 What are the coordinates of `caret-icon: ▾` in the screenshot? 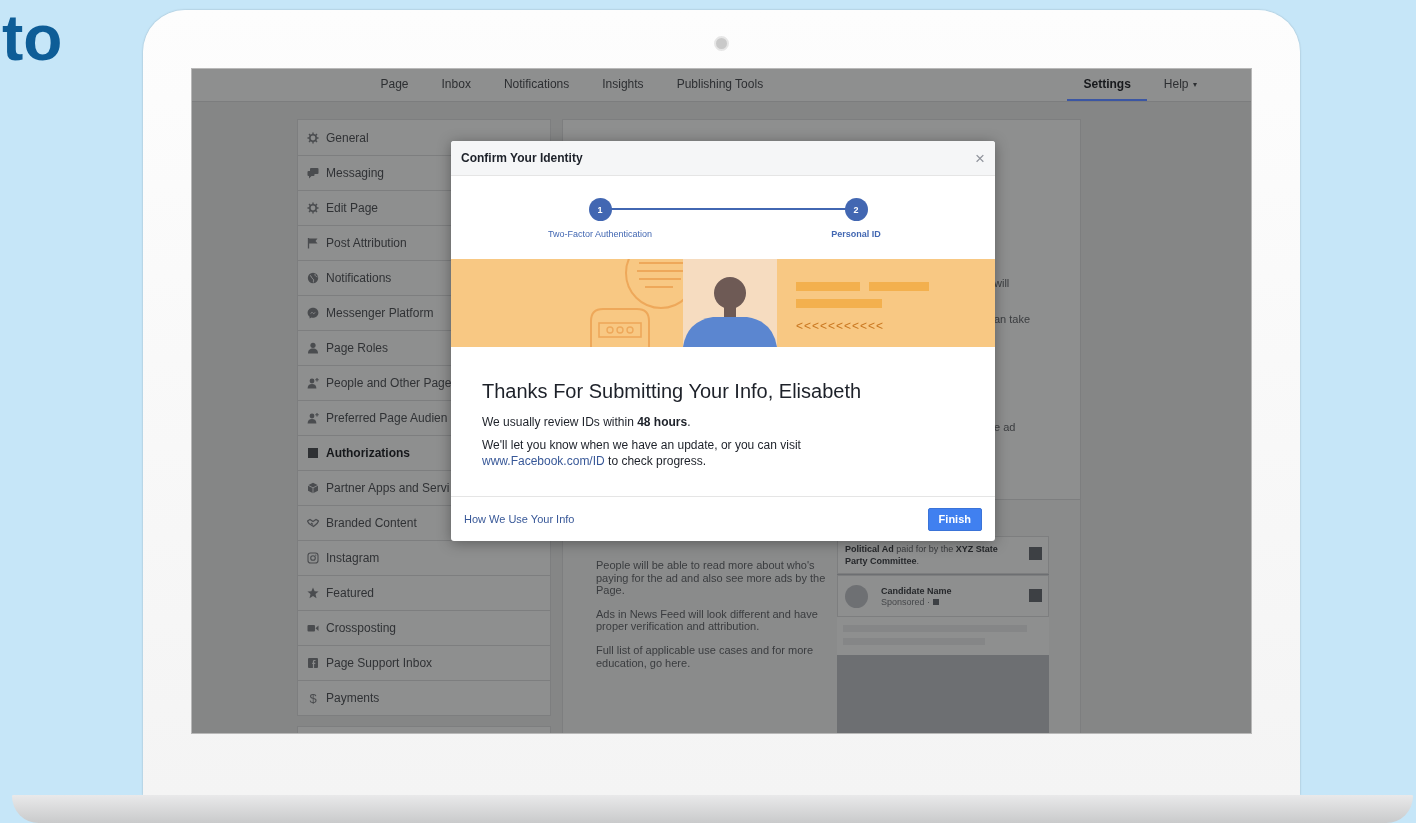 It's located at (1194, 84).